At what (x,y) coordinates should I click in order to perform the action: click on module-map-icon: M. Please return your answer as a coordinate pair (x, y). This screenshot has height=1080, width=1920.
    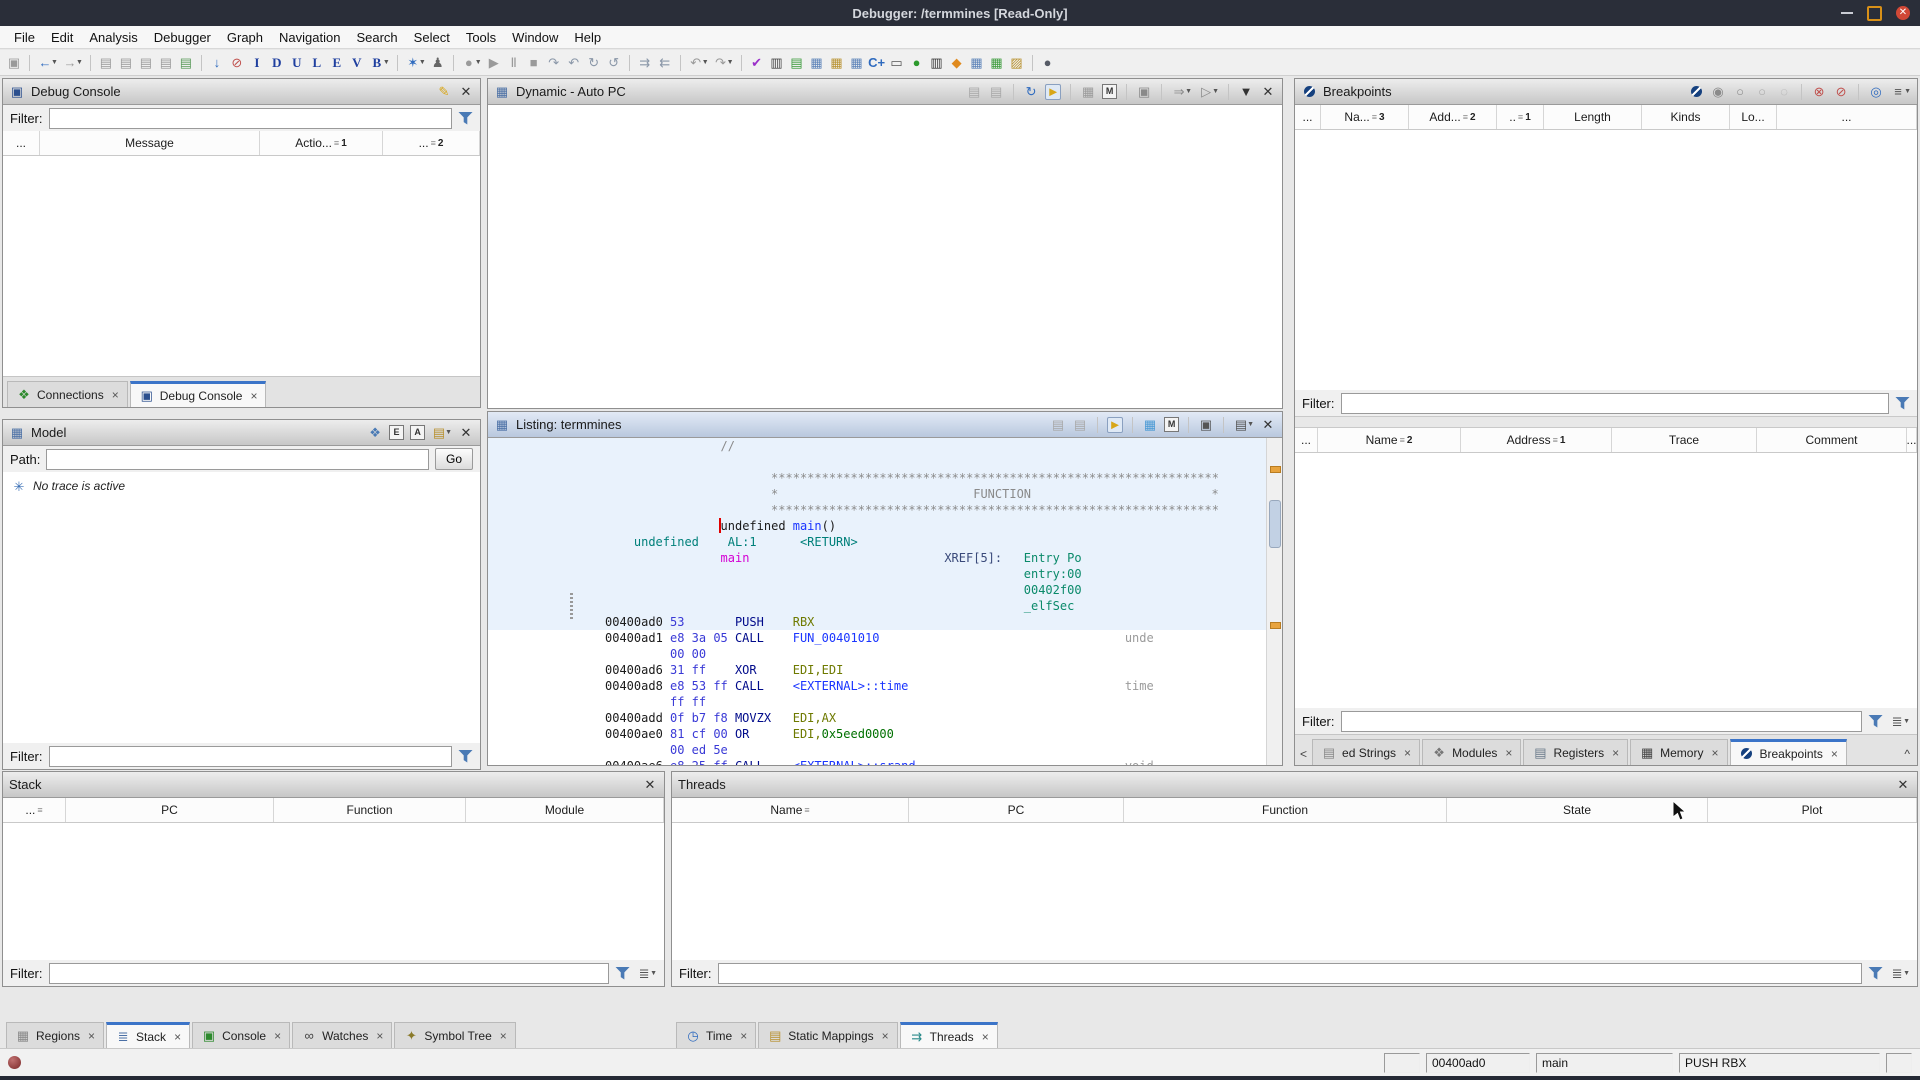
    Looking at the image, I should click on (1172, 424).